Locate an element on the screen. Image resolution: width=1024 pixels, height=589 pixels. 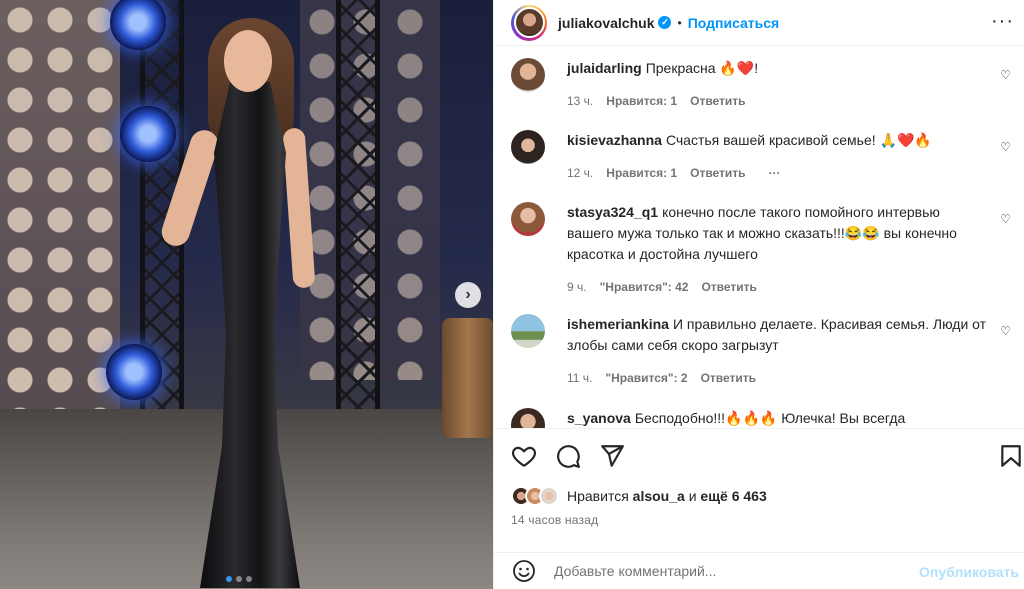
comment-username: julaidarling is located at coordinates (604, 68).